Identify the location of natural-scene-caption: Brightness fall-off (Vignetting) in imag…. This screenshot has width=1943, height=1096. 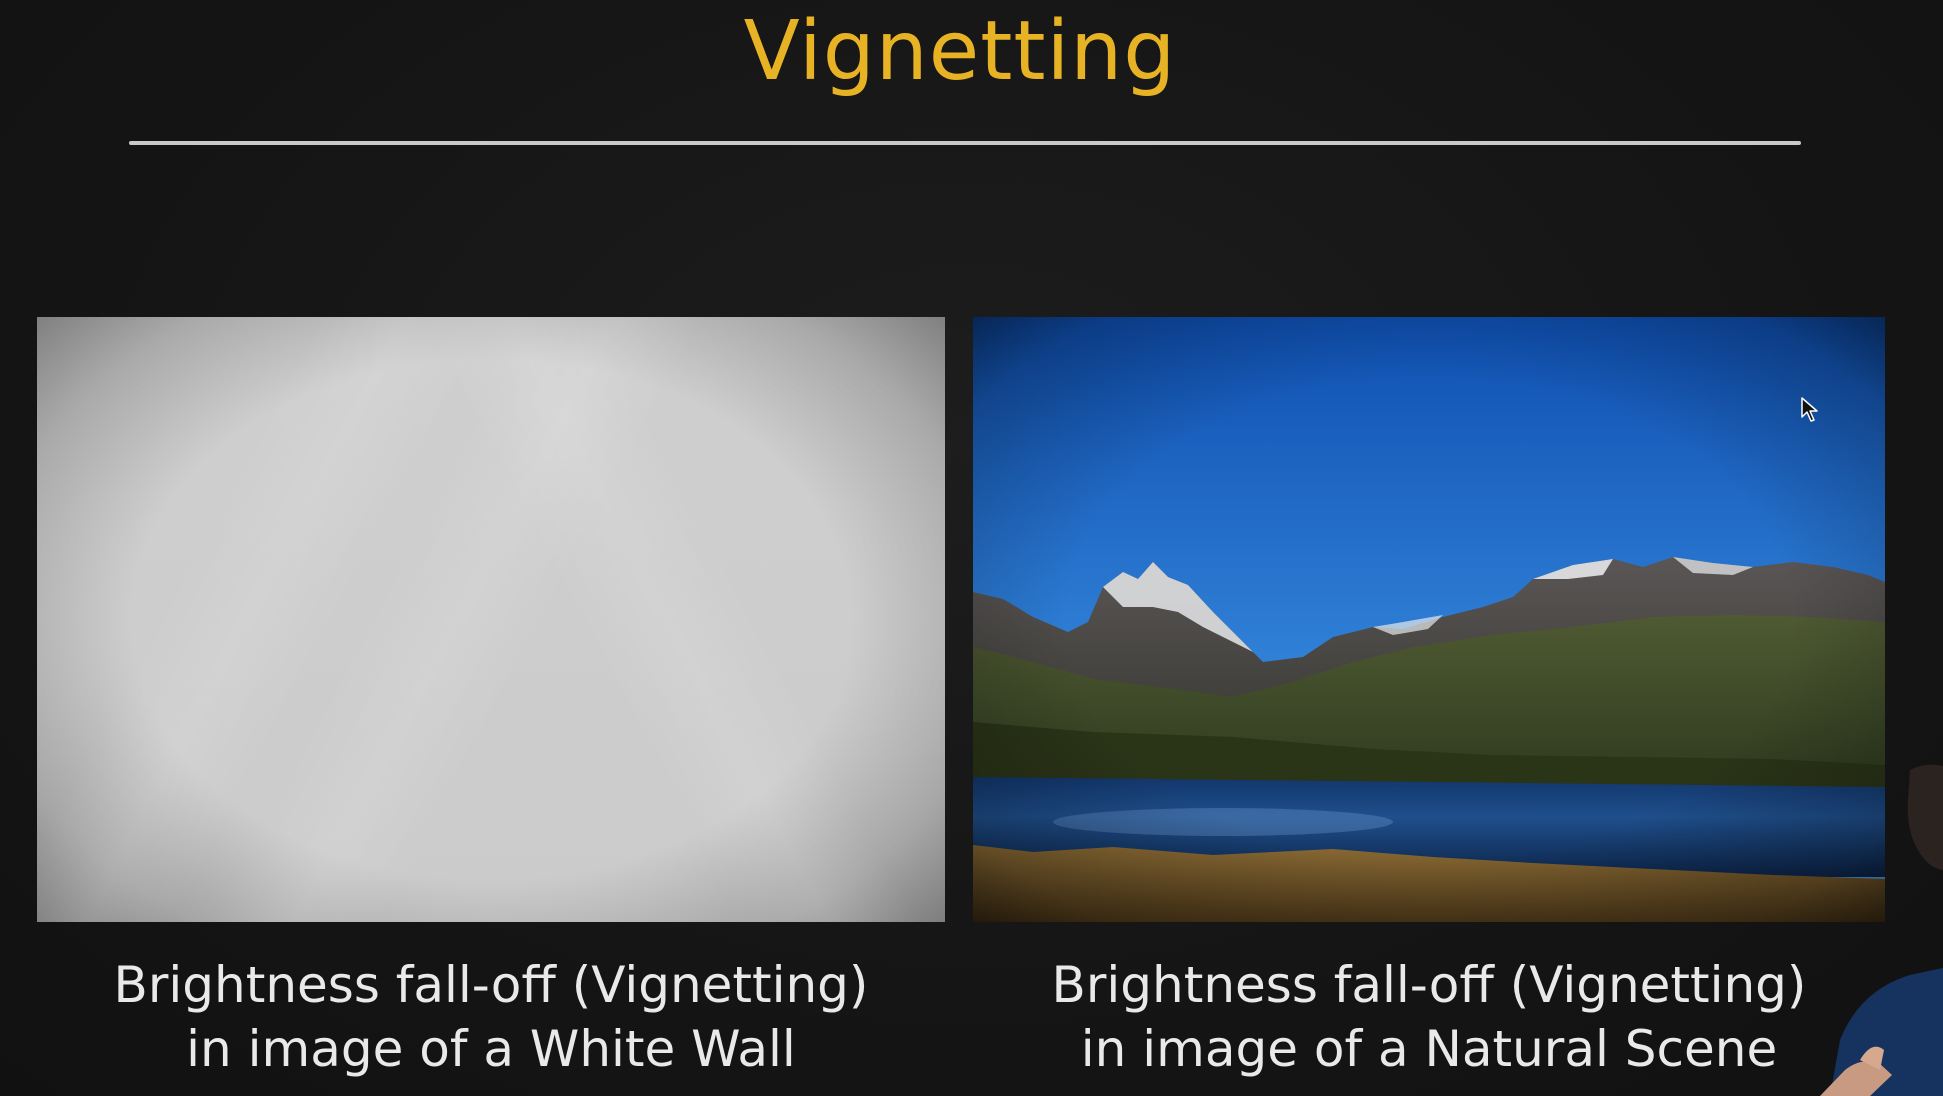
(1429, 1017).